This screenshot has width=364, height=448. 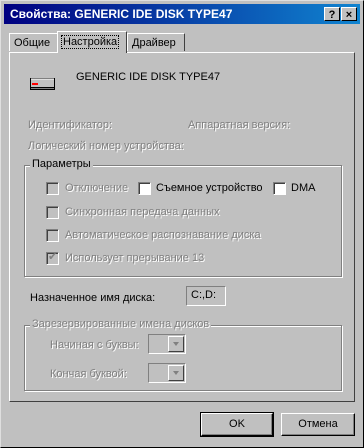 I want to click on tab-driver: Драйвер, so click(x=156, y=42).